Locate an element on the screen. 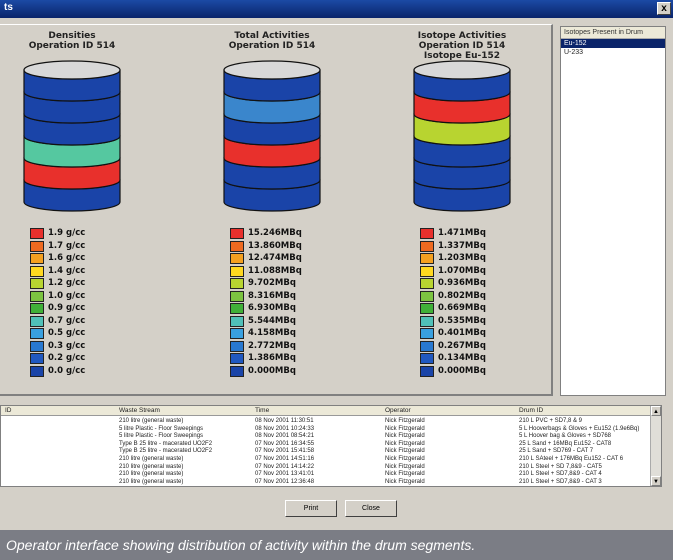 The height and width of the screenshot is (560, 673). isotope-item: U-233 is located at coordinates (613, 52).